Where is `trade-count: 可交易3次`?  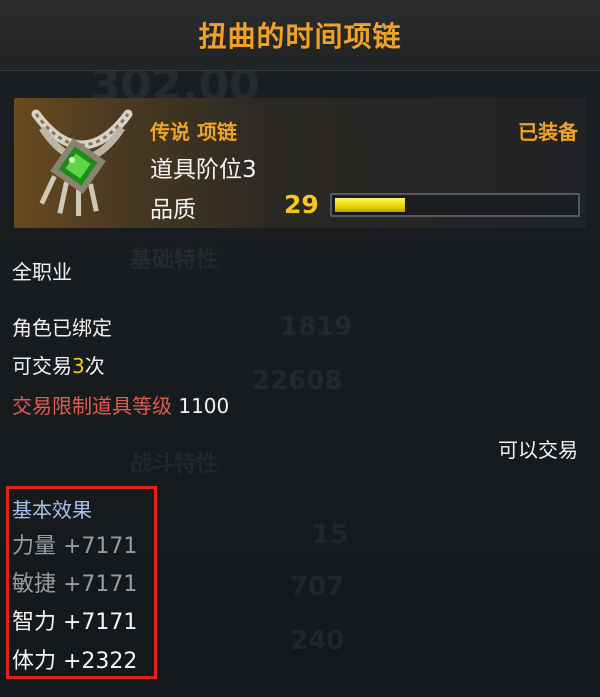 trade-count: 可交易3次 is located at coordinates (58, 364).